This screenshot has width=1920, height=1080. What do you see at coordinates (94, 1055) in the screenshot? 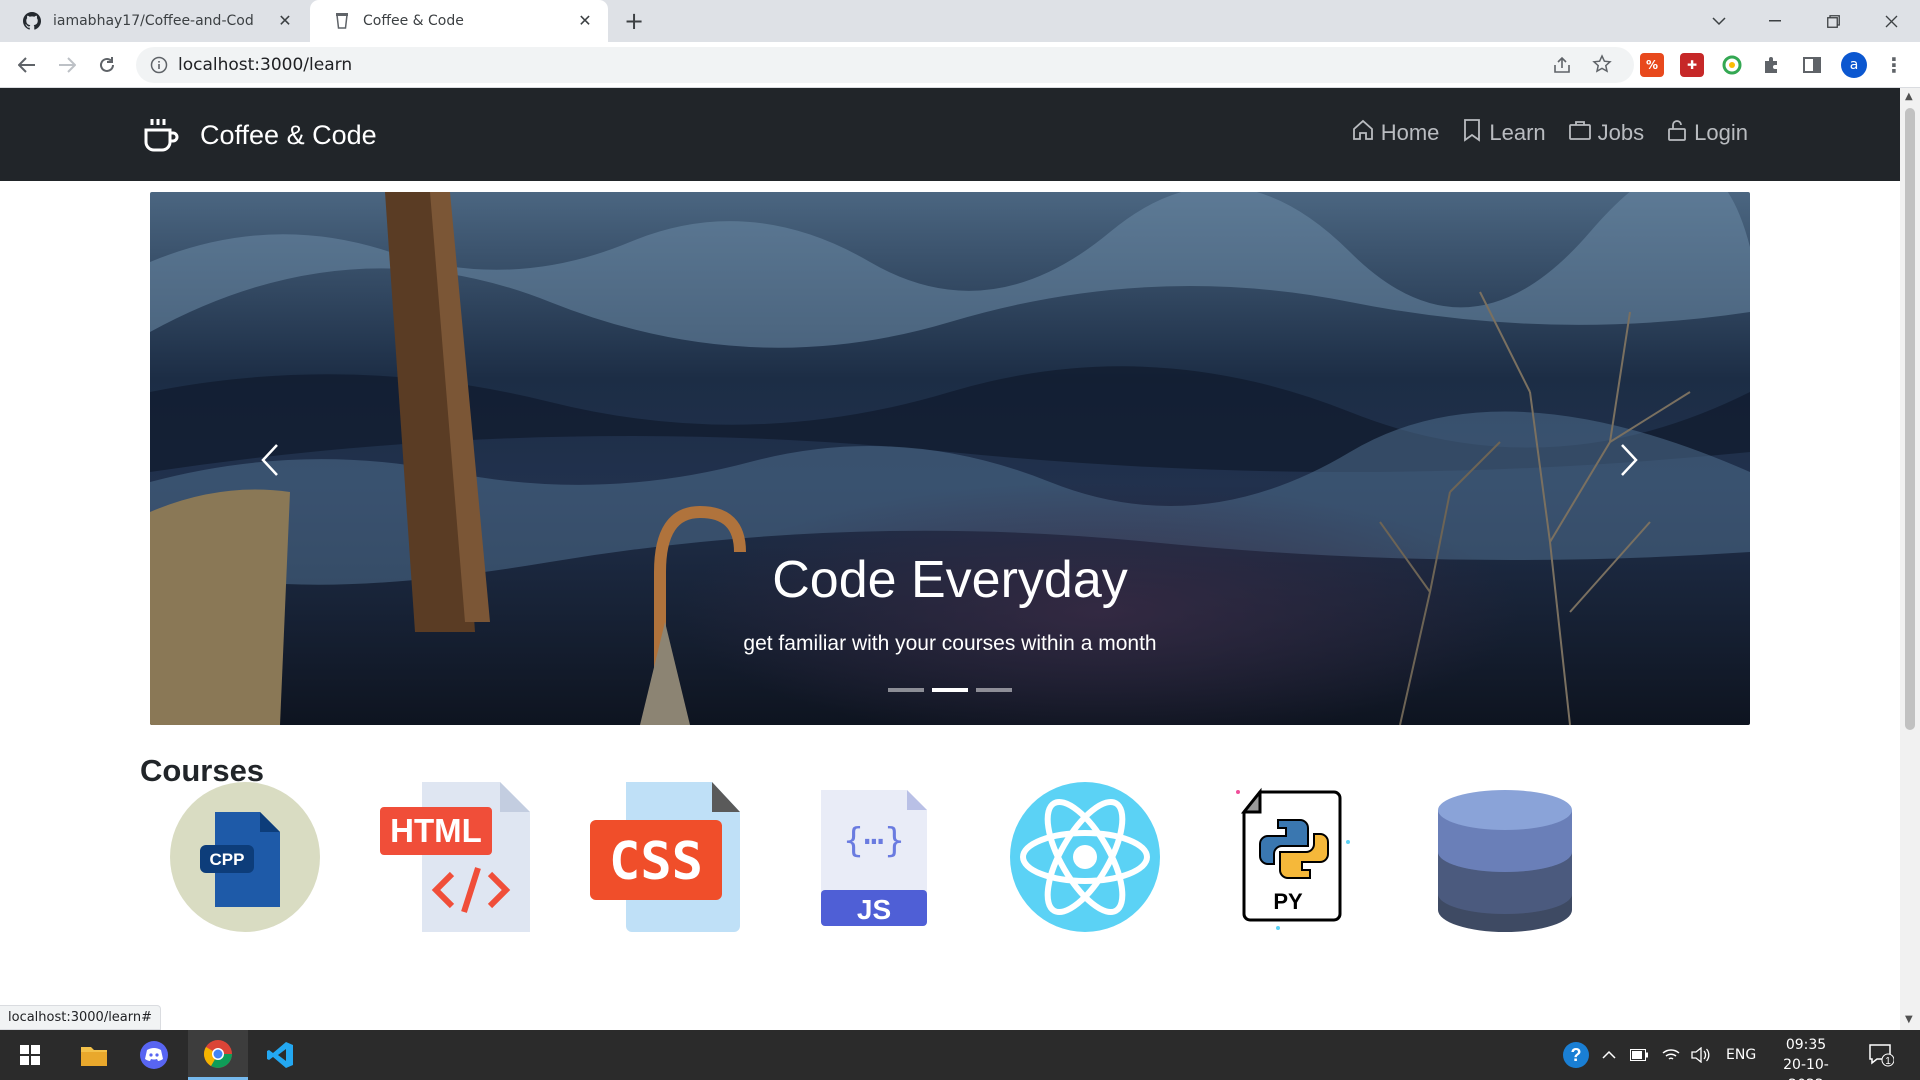
I see `file-explorer-icon` at bounding box center [94, 1055].